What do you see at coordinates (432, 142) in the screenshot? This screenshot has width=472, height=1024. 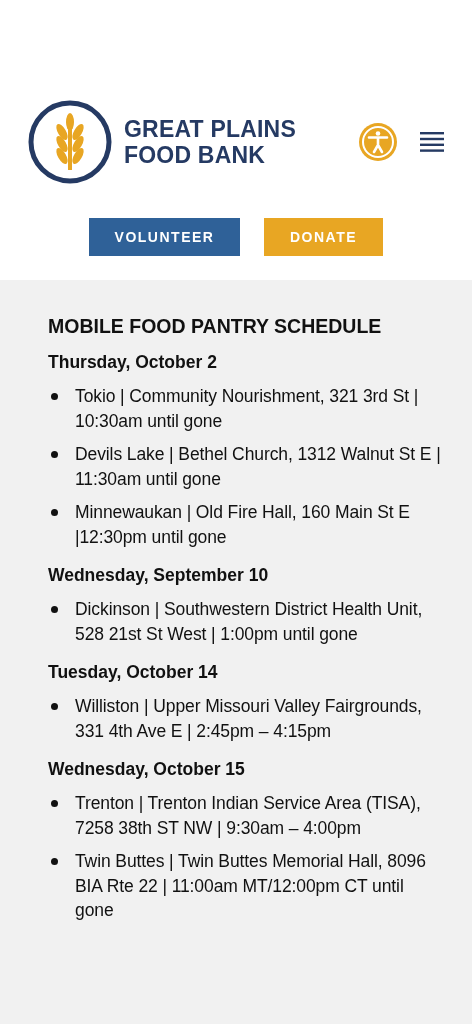 I see `menu-icon` at bounding box center [432, 142].